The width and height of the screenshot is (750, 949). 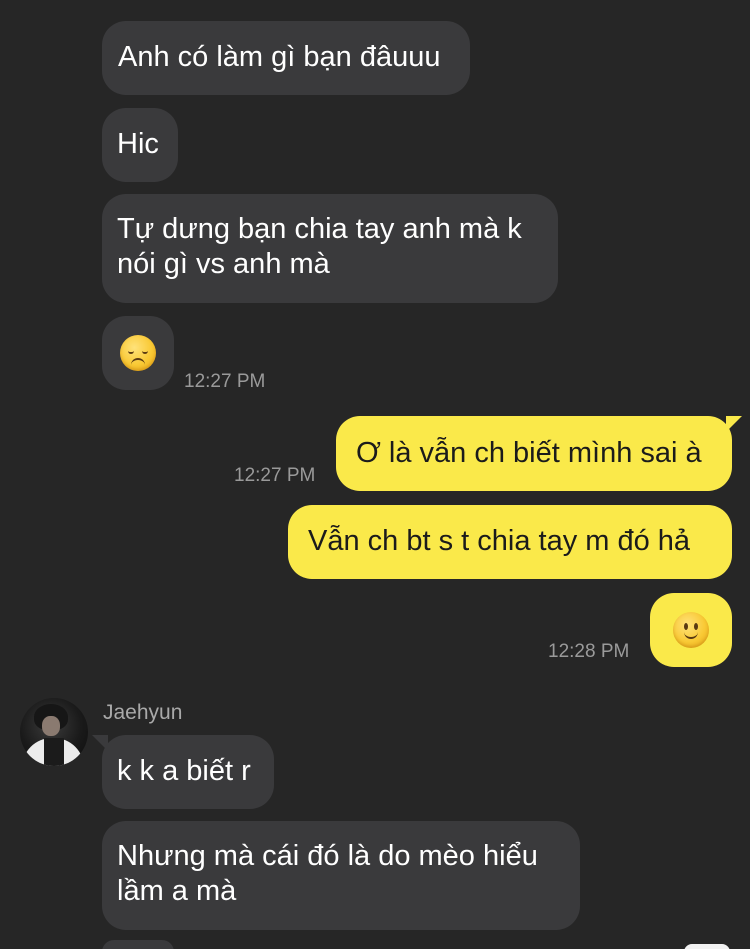 I want to click on message-timestamp: 12:28 PM, so click(x=589, y=651).